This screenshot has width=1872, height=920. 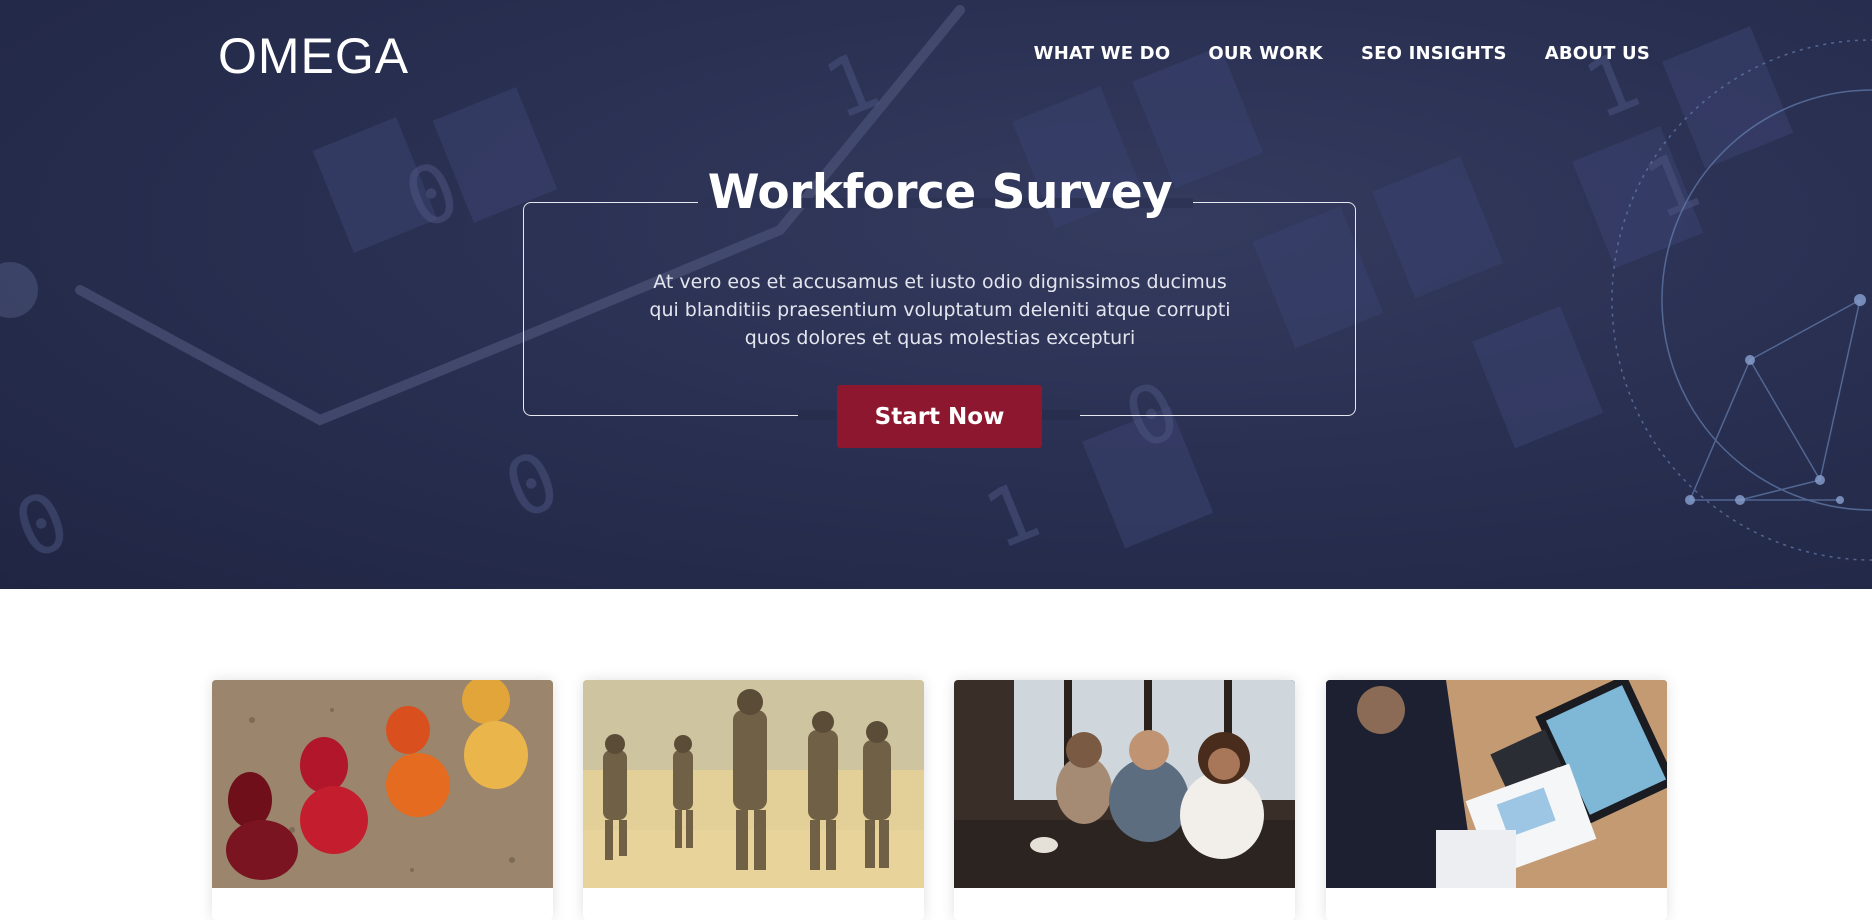 What do you see at coordinates (313, 56) in the screenshot?
I see `logo: OMEGA` at bounding box center [313, 56].